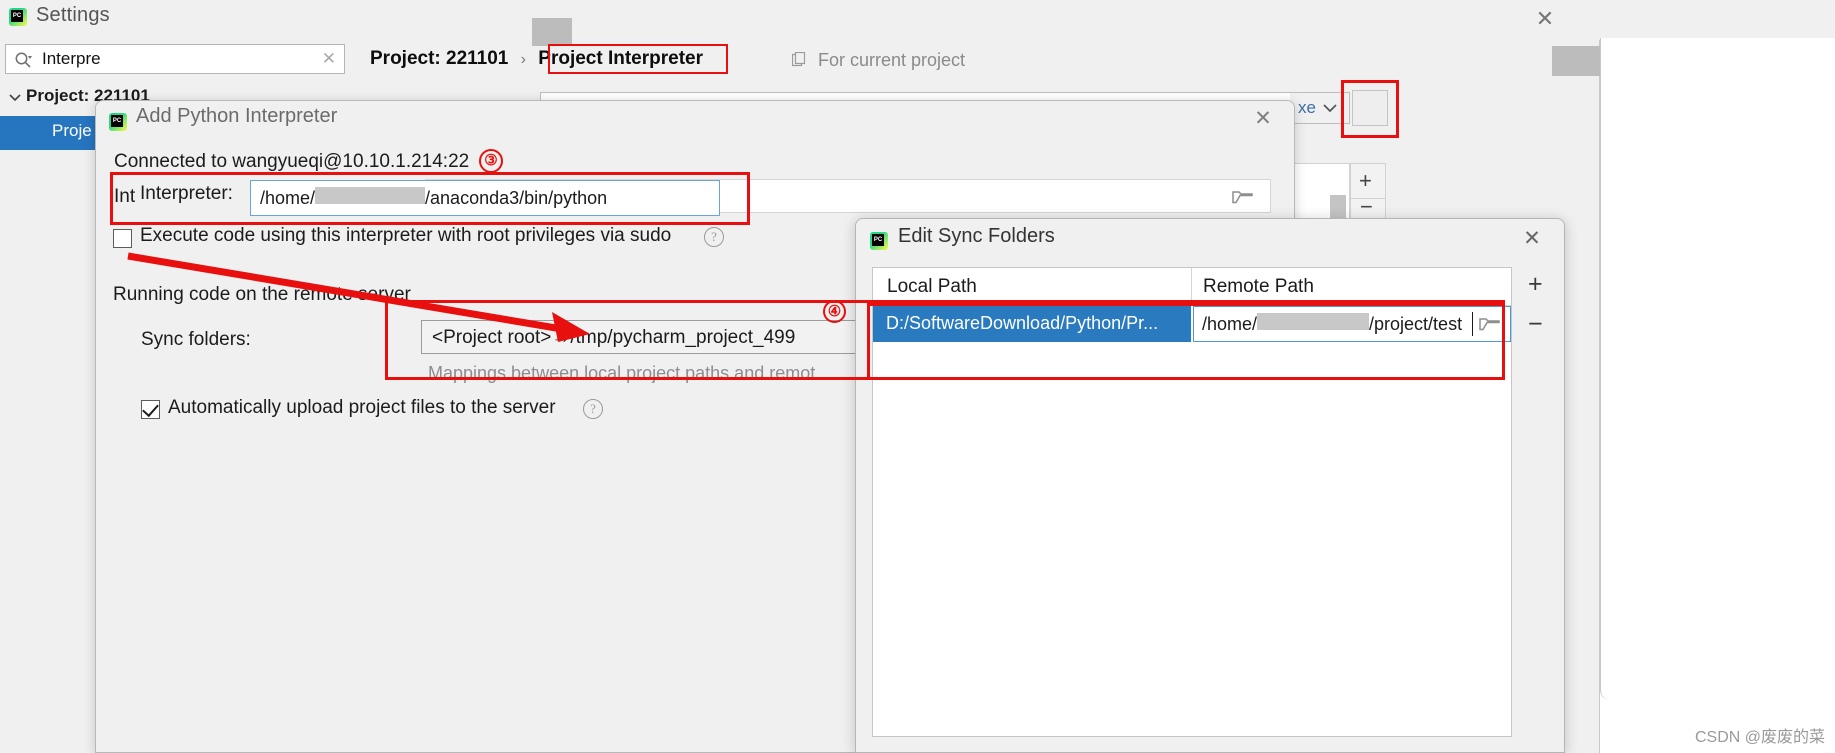  What do you see at coordinates (196, 339) in the screenshot?
I see `sync-folders-label: Sync folders:` at bounding box center [196, 339].